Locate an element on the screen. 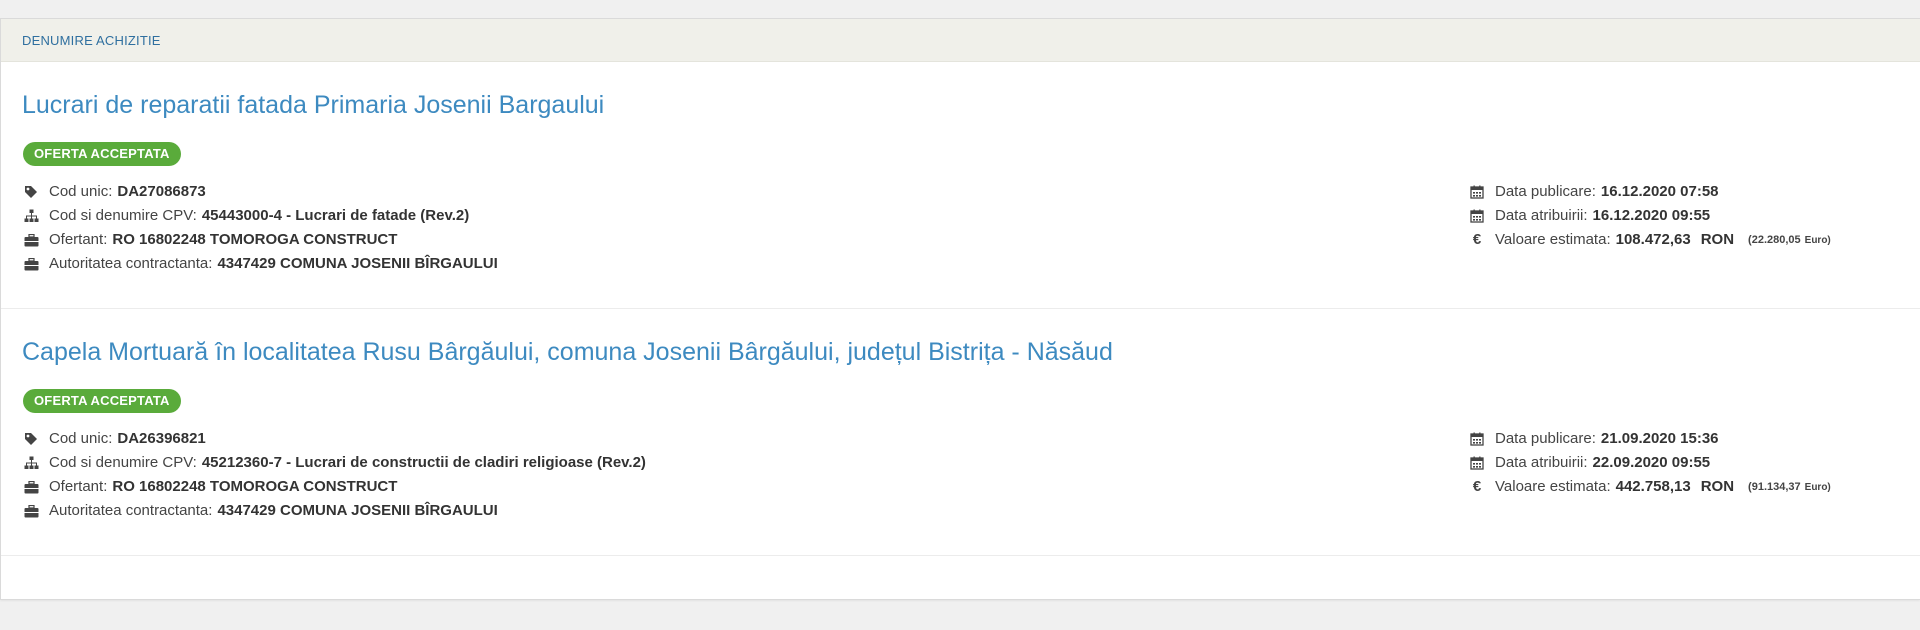  data-publicare-value: 21.09.2020 15:36 is located at coordinates (1659, 438).